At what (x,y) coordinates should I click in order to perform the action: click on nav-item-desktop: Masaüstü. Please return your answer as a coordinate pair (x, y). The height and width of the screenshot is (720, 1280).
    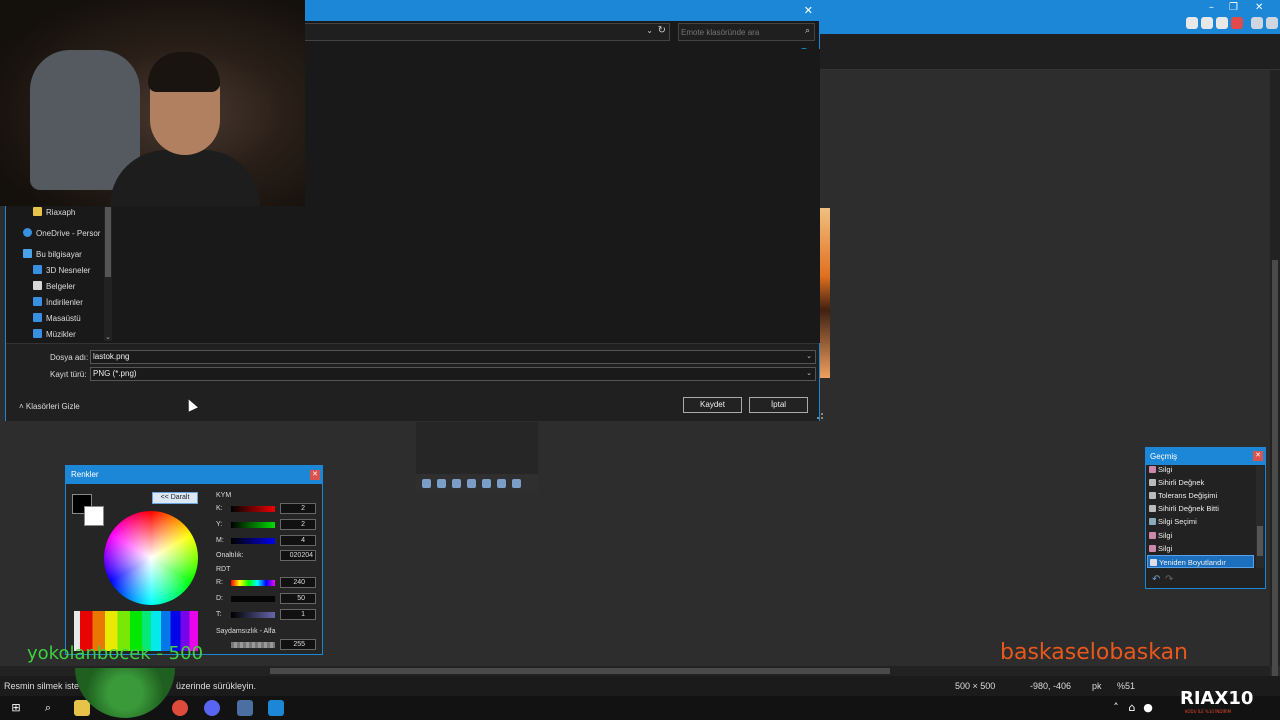
    Looking at the image, I should click on (57, 320).